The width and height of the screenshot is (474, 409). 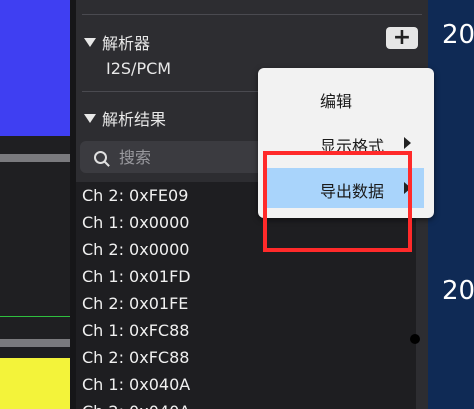 What do you see at coordinates (246, 303) in the screenshot?
I see `list-item: Ch 2: 0x01FE` at bounding box center [246, 303].